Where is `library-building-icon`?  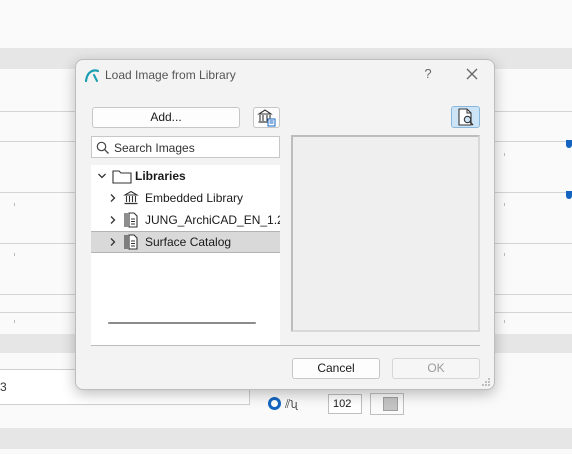 library-building-icon is located at coordinates (131, 197).